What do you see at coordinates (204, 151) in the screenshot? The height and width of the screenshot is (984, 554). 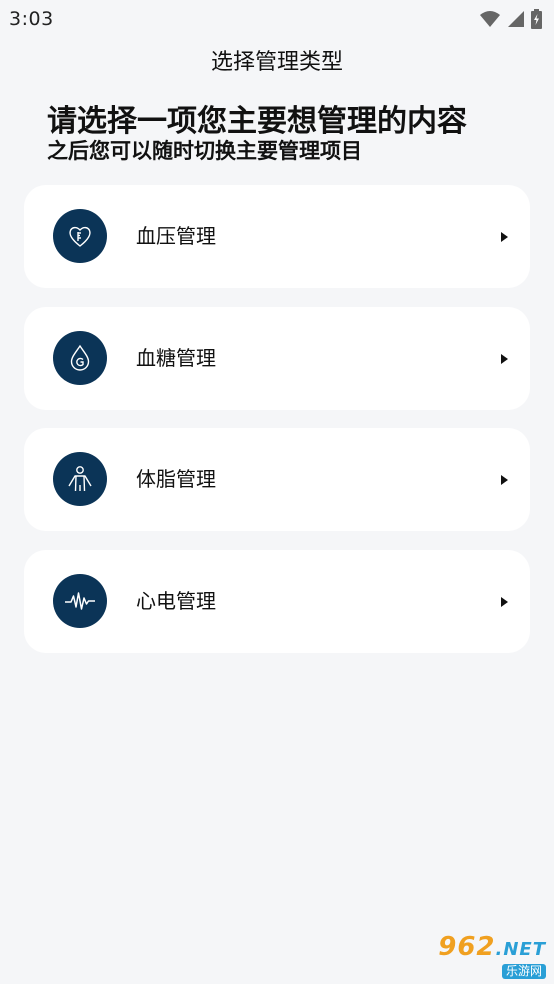 I see `prompt-subheading: 之后您可以随时切换主要管理项目` at bounding box center [204, 151].